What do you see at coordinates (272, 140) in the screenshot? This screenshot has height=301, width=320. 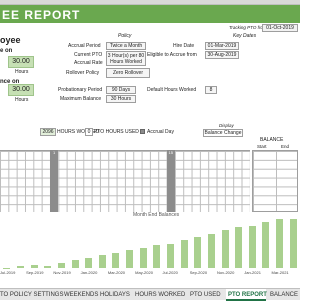 I see `balance-header: BALANCE` at bounding box center [272, 140].